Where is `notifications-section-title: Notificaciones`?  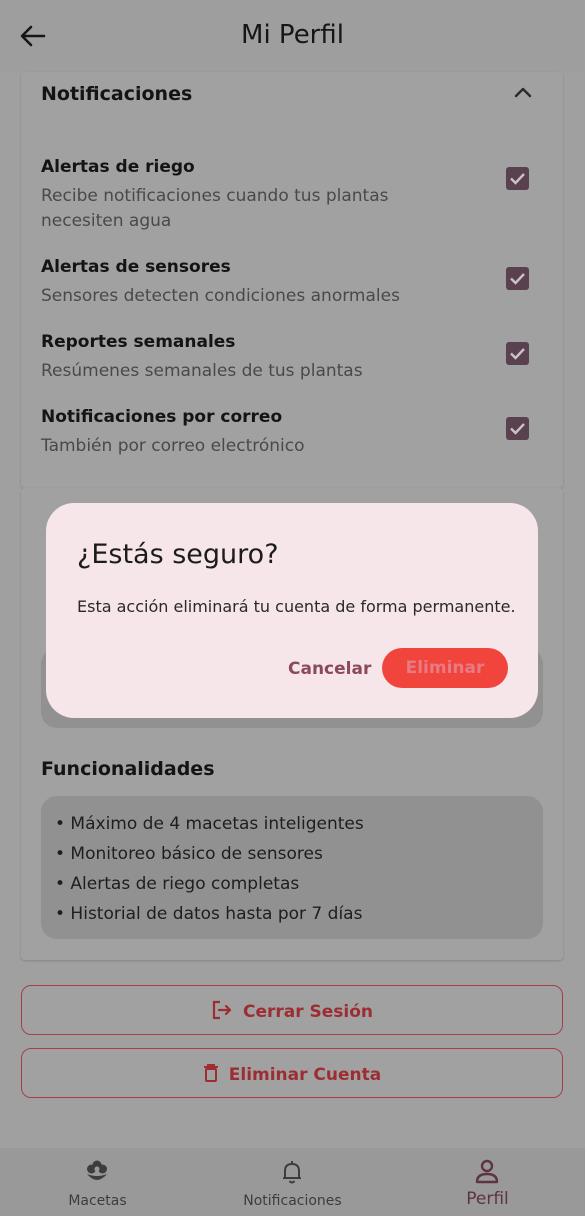
notifications-section-title: Notificaciones is located at coordinates (117, 94).